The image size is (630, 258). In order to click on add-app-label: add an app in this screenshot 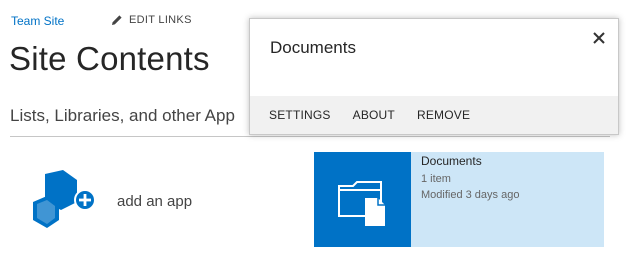, I will do `click(155, 201)`.